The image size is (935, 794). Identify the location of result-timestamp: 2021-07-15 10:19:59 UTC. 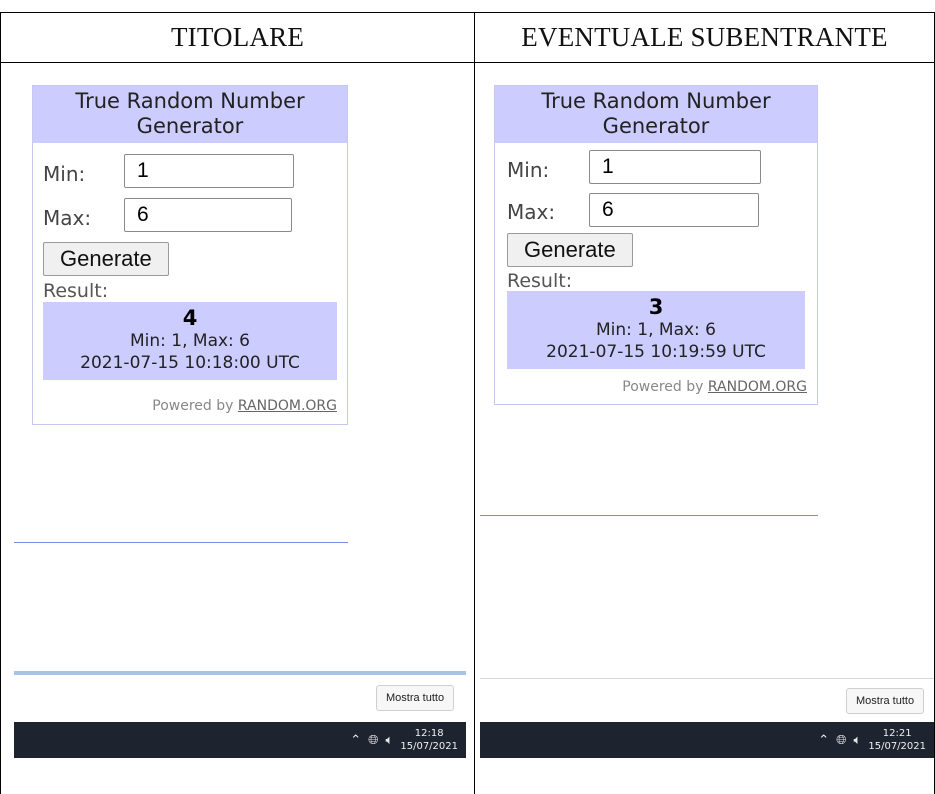
(656, 352).